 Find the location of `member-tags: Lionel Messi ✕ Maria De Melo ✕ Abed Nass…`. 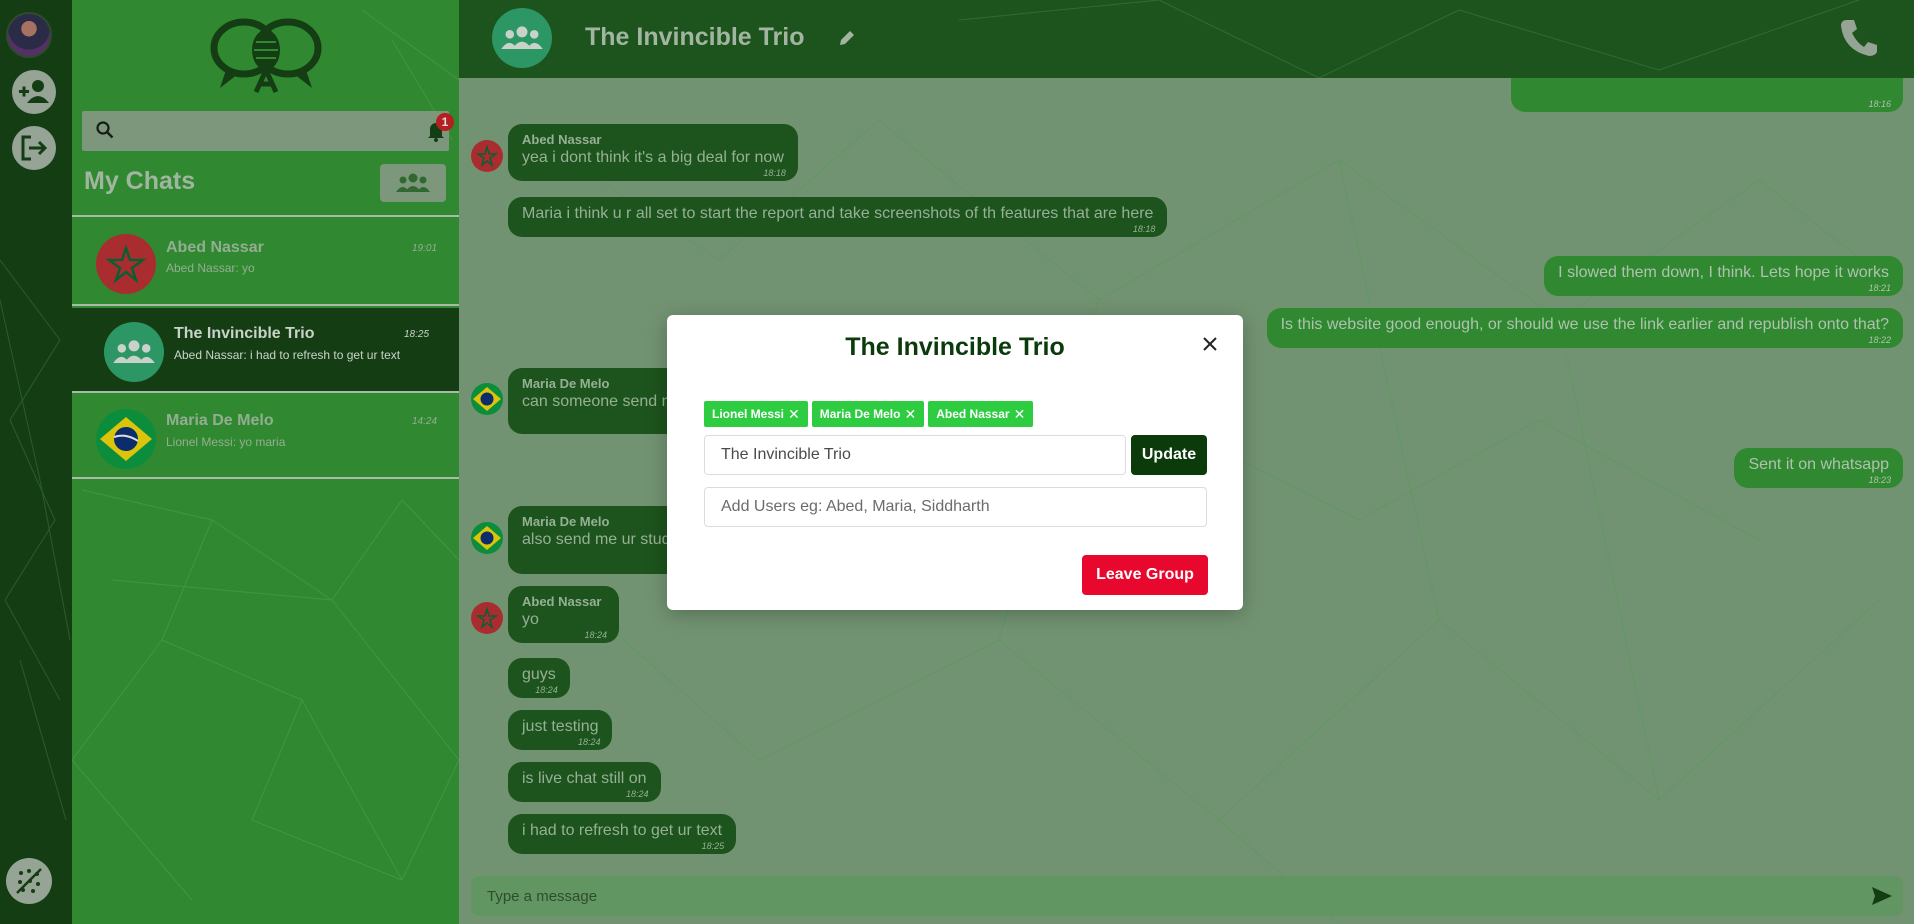

member-tags: Lionel Messi ✕ Maria De Melo ✕ Abed Nass… is located at coordinates (869, 414).